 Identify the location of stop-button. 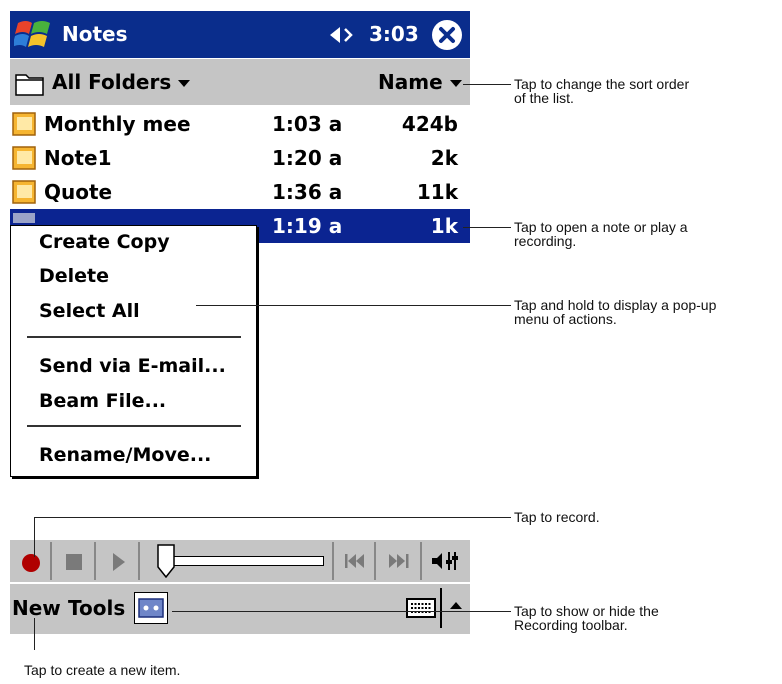
(75, 561).